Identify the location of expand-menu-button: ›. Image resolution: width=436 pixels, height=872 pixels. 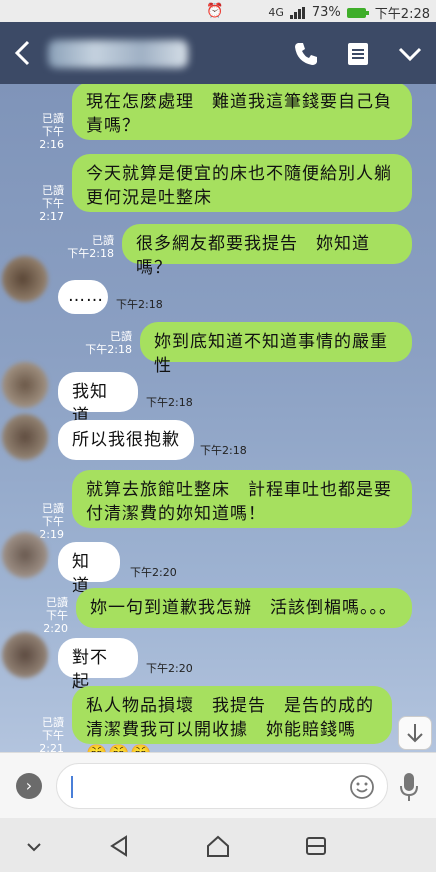
(29, 786).